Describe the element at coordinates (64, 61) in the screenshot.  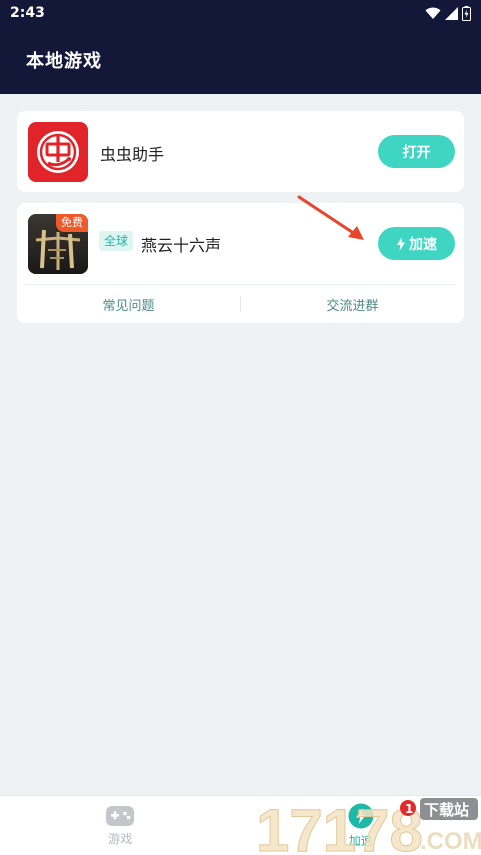
I see `page-title: 本地游戏` at that location.